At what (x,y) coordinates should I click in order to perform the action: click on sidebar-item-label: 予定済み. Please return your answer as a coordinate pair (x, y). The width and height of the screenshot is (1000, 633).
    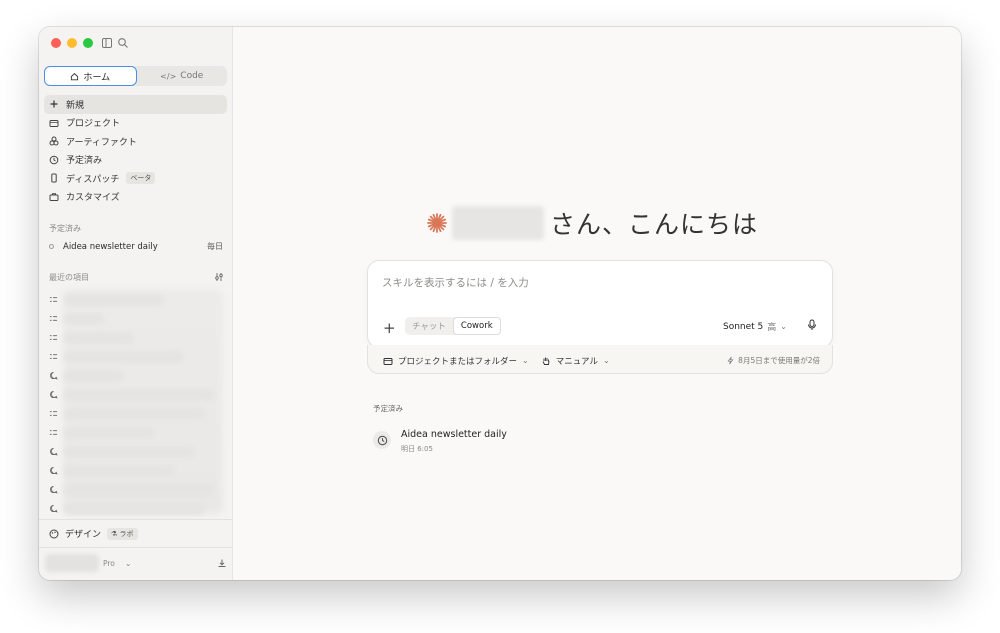
    Looking at the image, I should click on (84, 161).